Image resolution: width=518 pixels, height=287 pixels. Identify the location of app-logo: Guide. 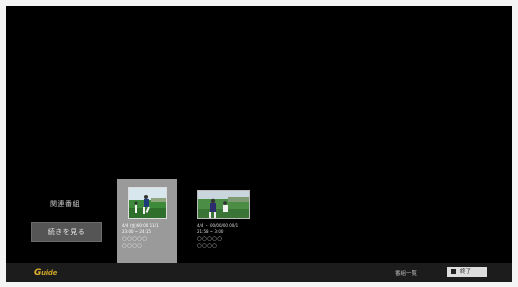
(45, 273).